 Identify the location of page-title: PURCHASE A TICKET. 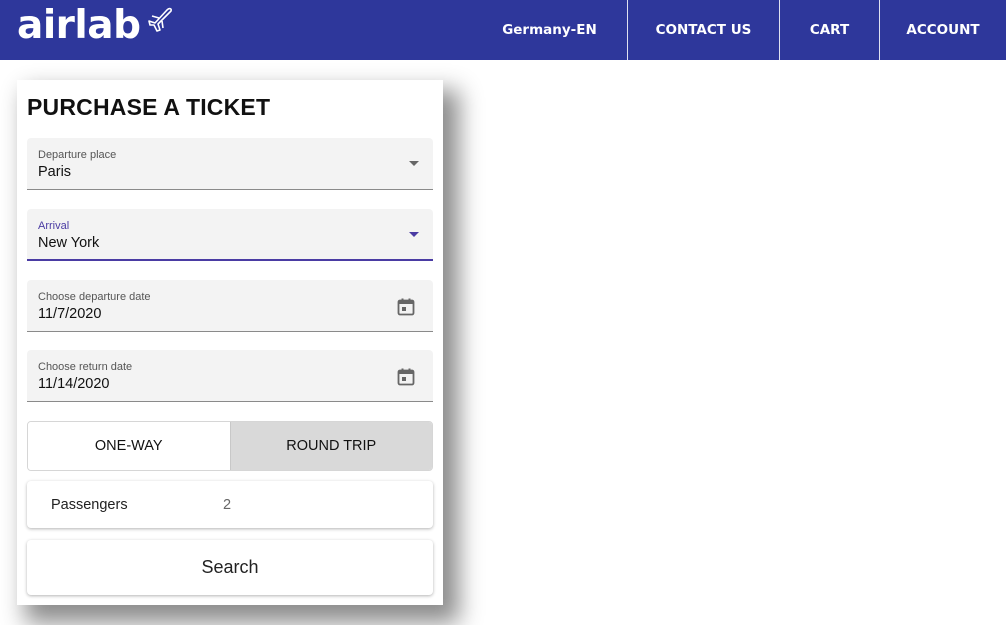
(149, 107).